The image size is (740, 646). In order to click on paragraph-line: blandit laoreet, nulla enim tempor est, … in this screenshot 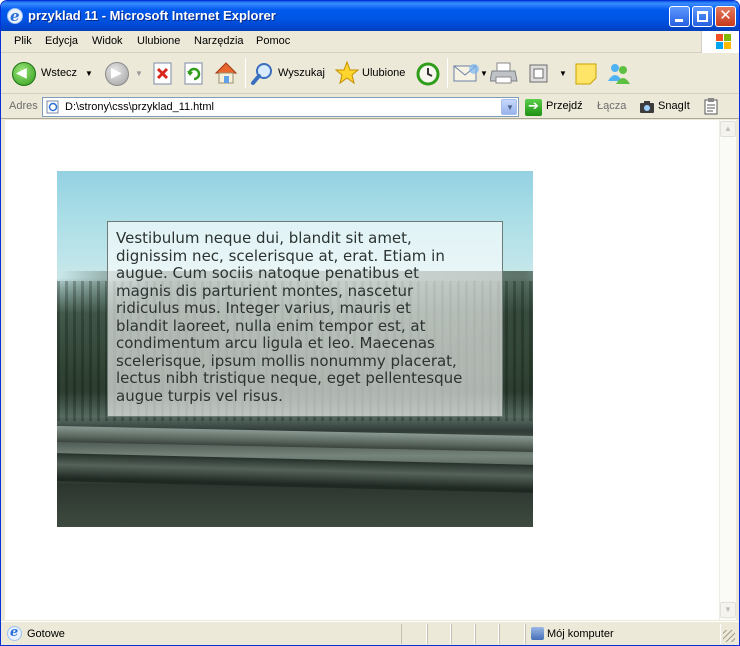, I will do `click(271, 325)`.